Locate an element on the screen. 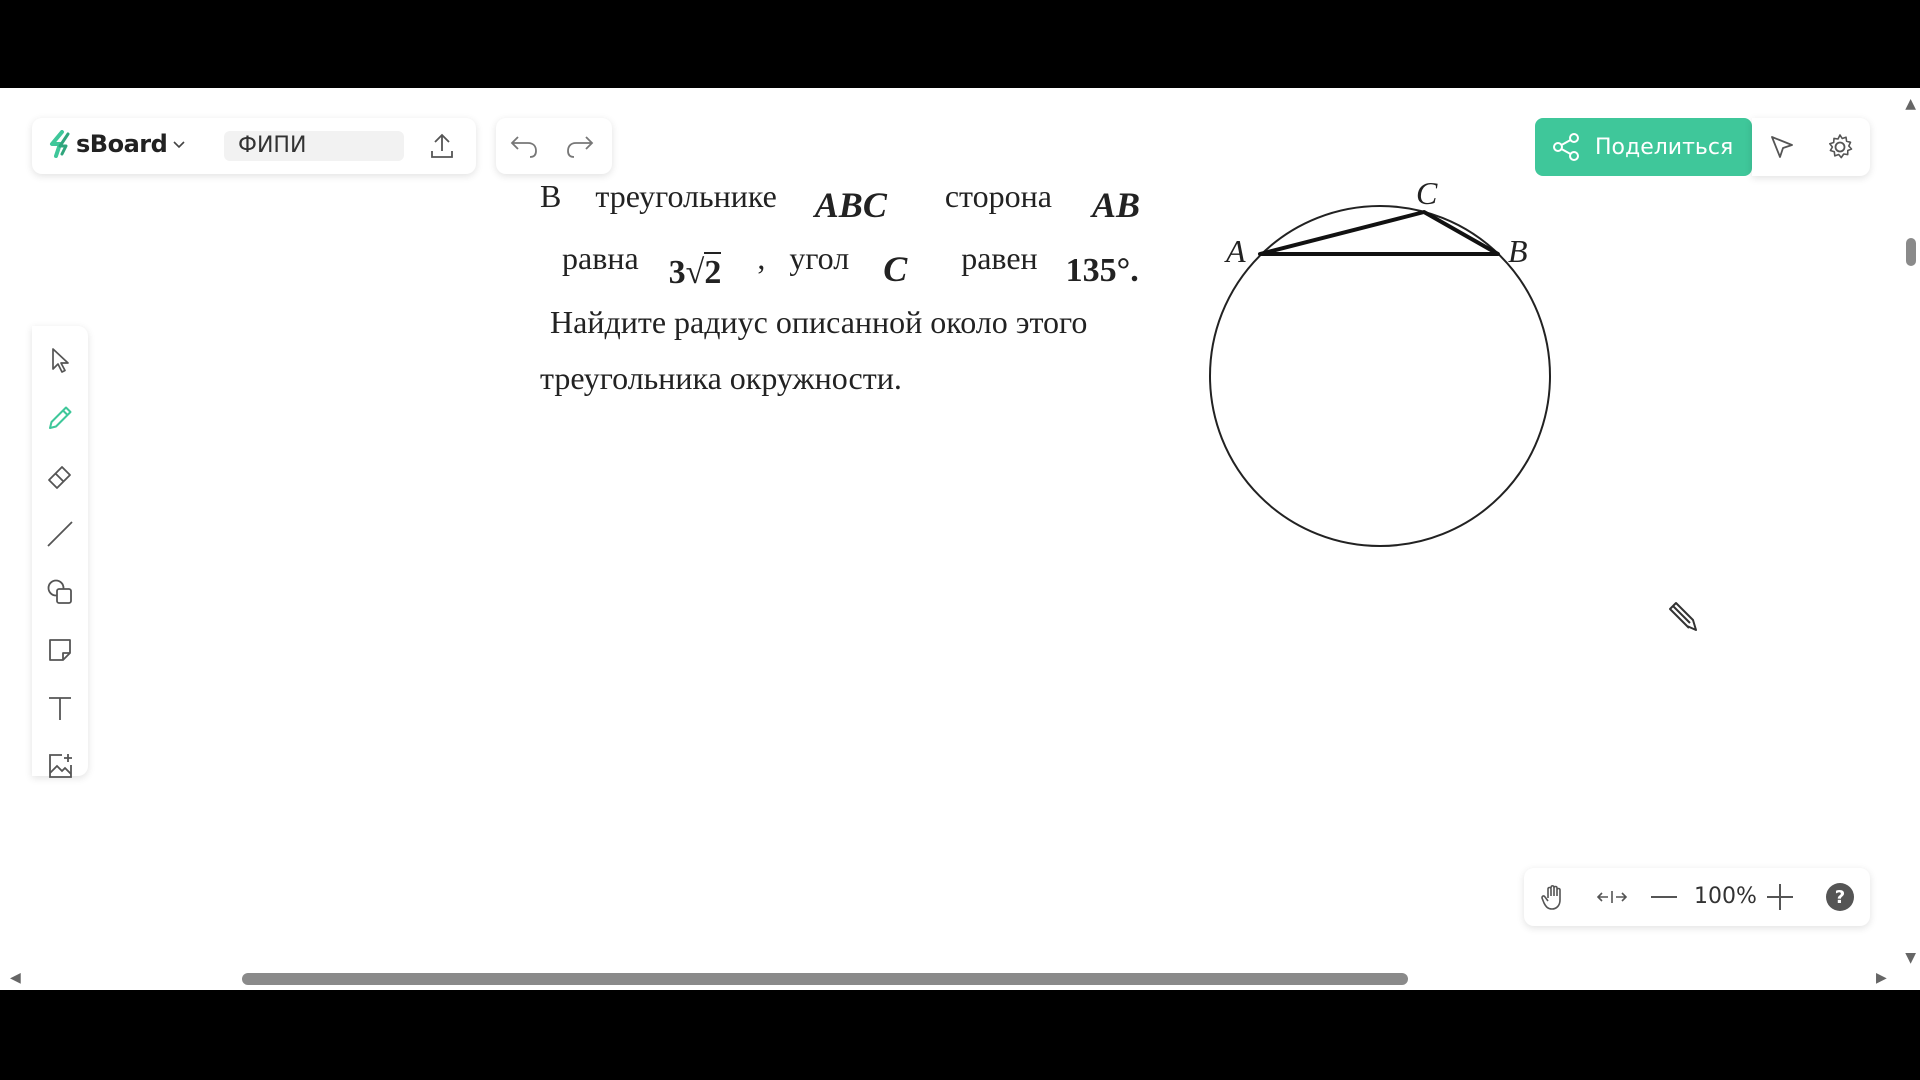 The width and height of the screenshot is (1920, 1080). word: равен is located at coordinates (999, 258).